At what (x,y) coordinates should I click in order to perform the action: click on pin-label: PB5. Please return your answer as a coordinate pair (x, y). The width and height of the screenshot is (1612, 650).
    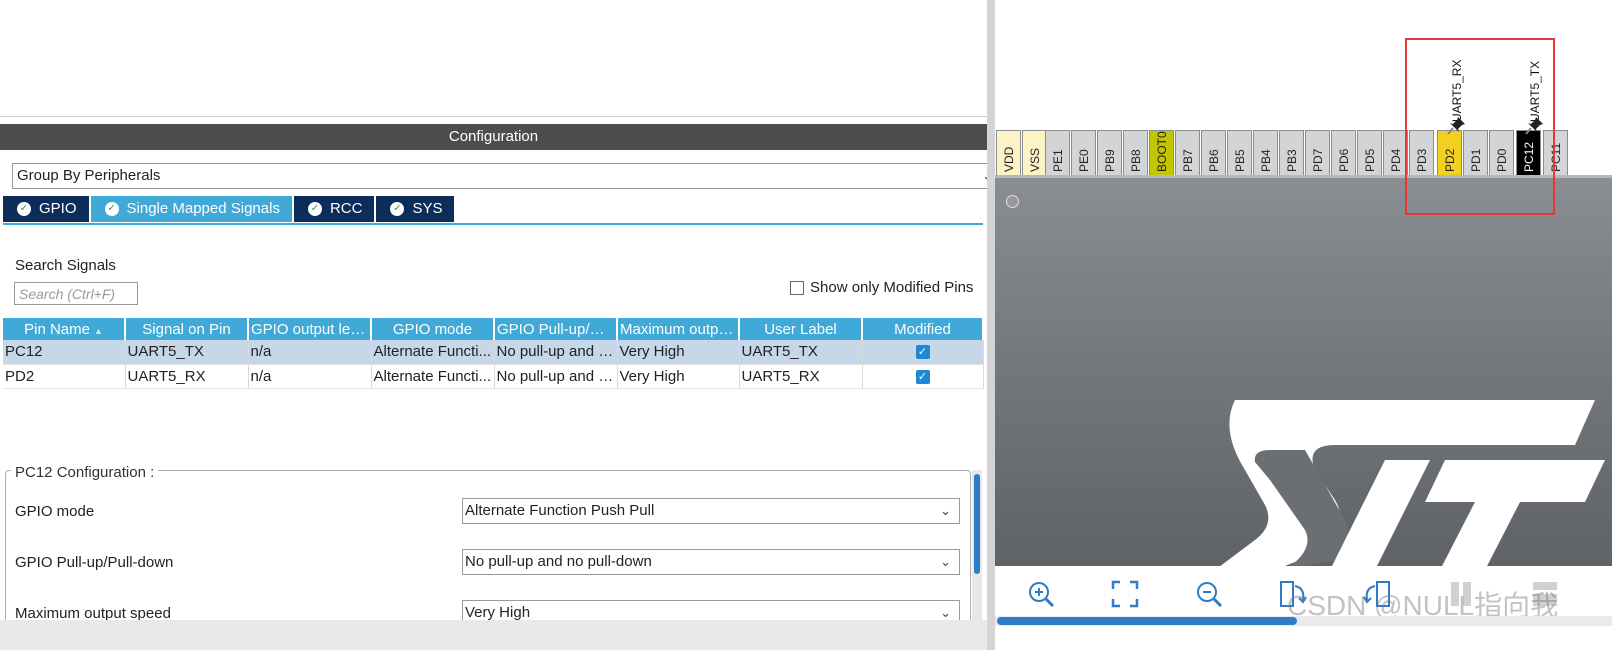
    Looking at the image, I should click on (1239, 160).